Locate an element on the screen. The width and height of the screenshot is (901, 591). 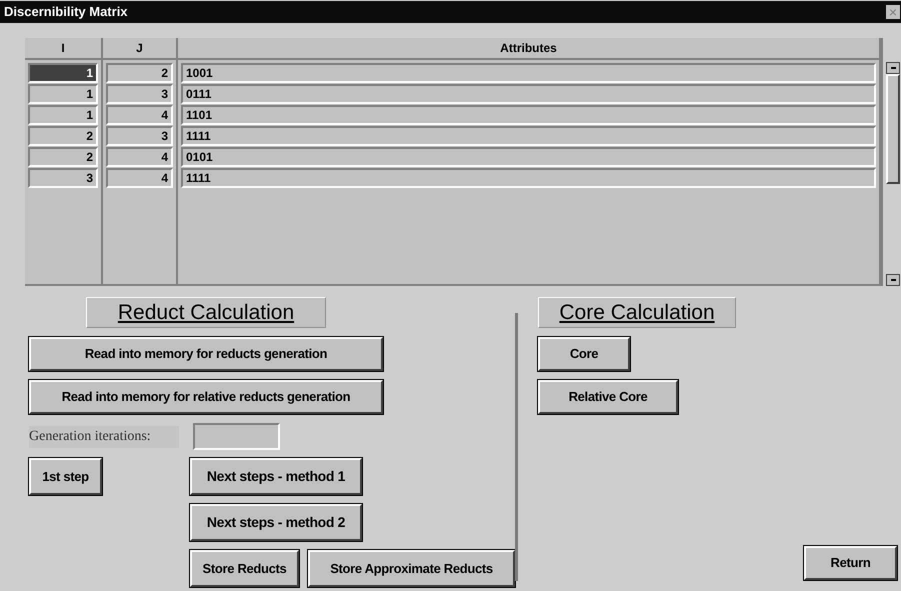
scroll-up-icon is located at coordinates (893, 68).